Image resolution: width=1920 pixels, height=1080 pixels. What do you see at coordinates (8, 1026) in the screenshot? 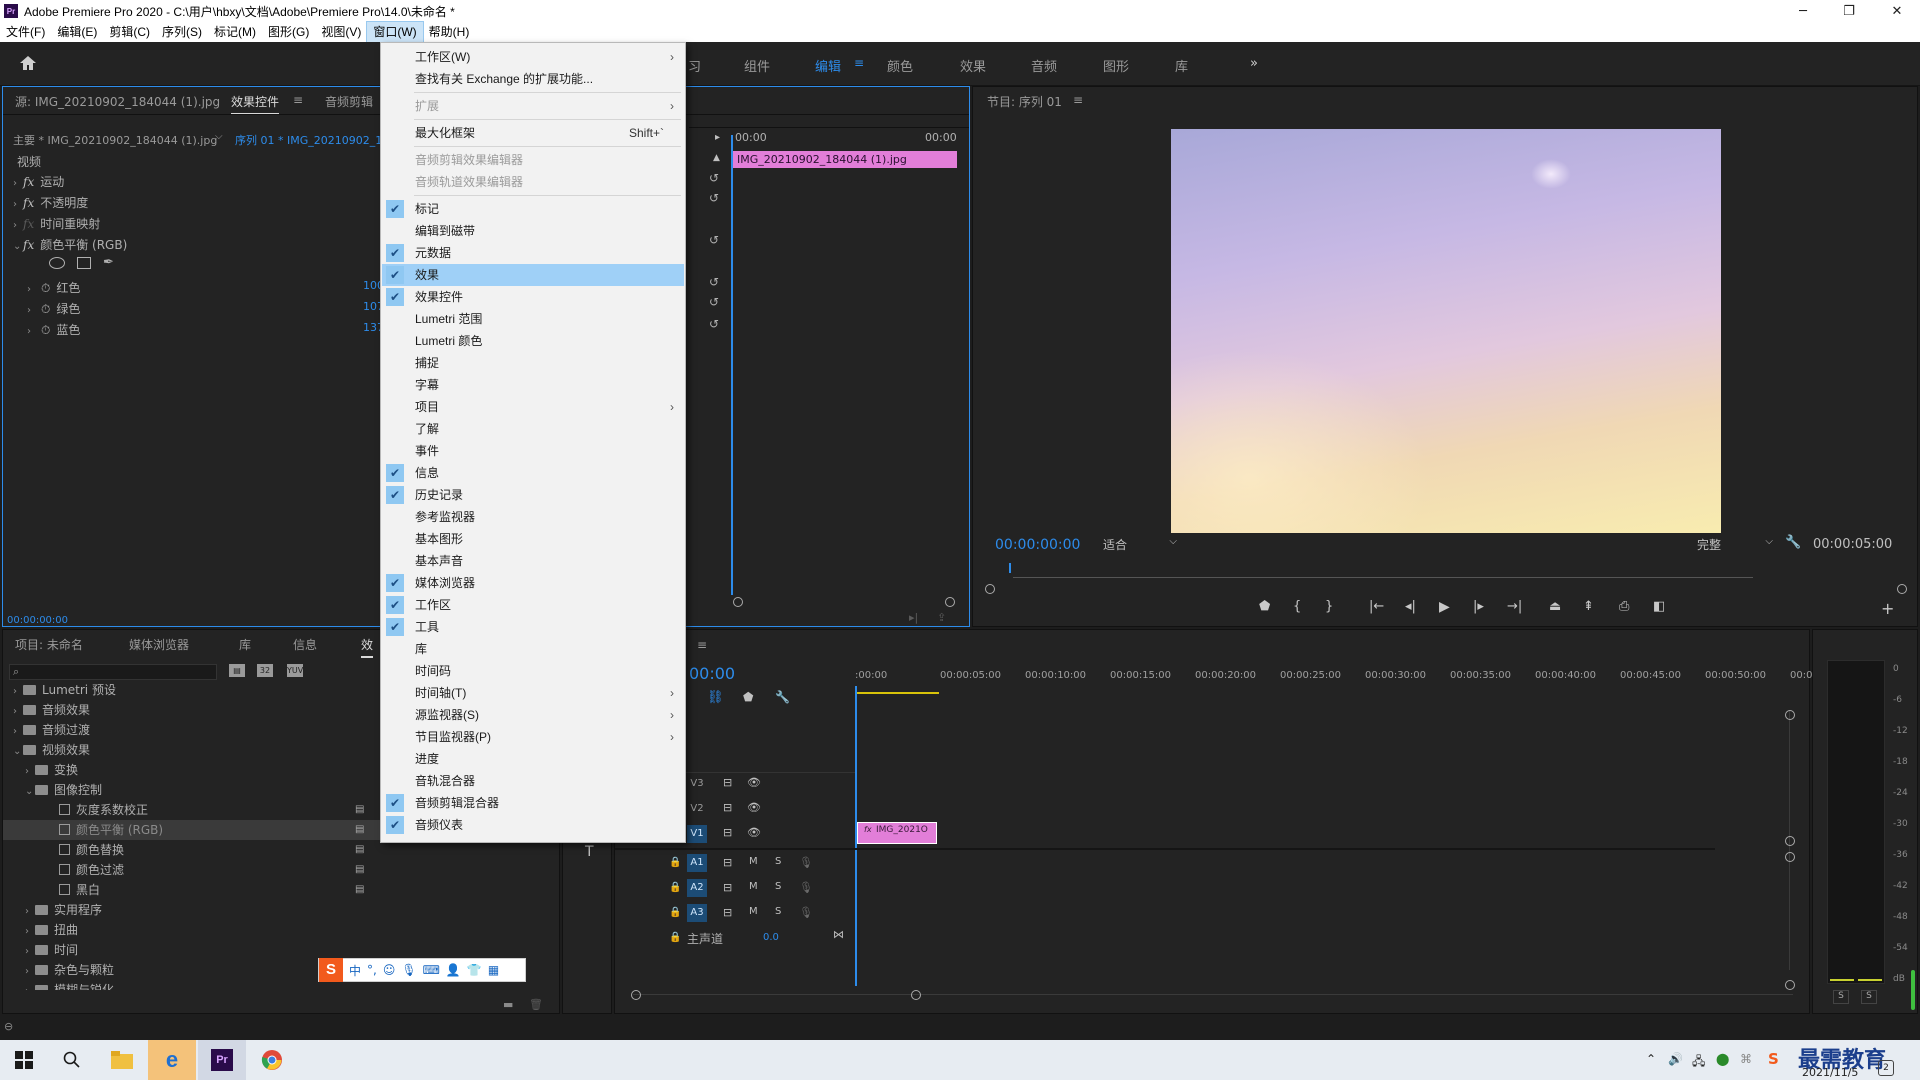
I see `status-icon: ⊖` at bounding box center [8, 1026].